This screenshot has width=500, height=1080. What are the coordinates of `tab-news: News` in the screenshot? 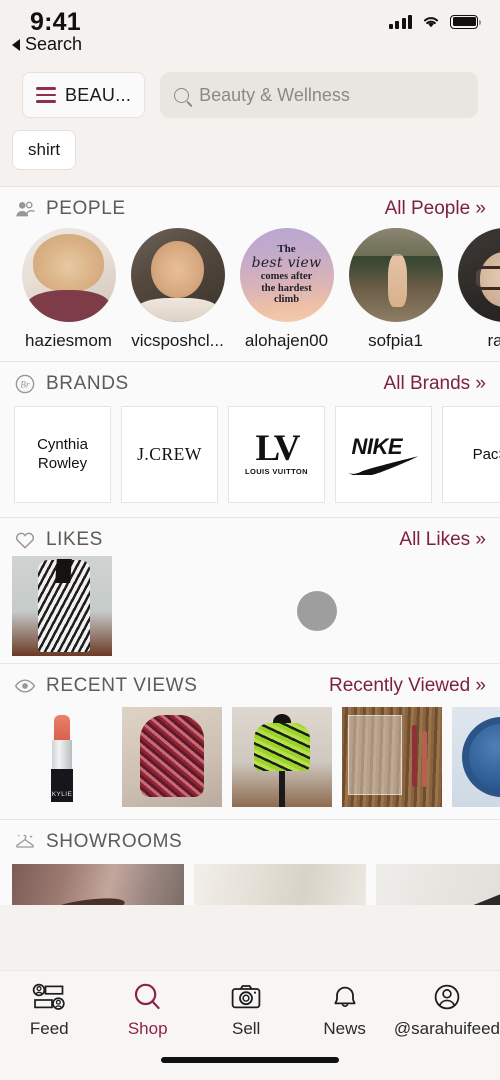 It's located at (344, 1010).